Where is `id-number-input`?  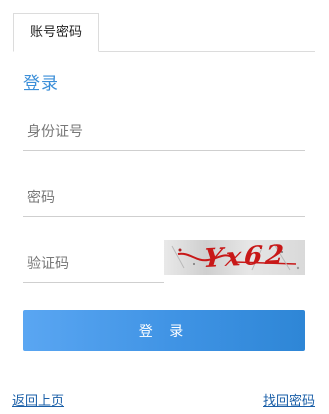 id-number-input is located at coordinates (164, 132).